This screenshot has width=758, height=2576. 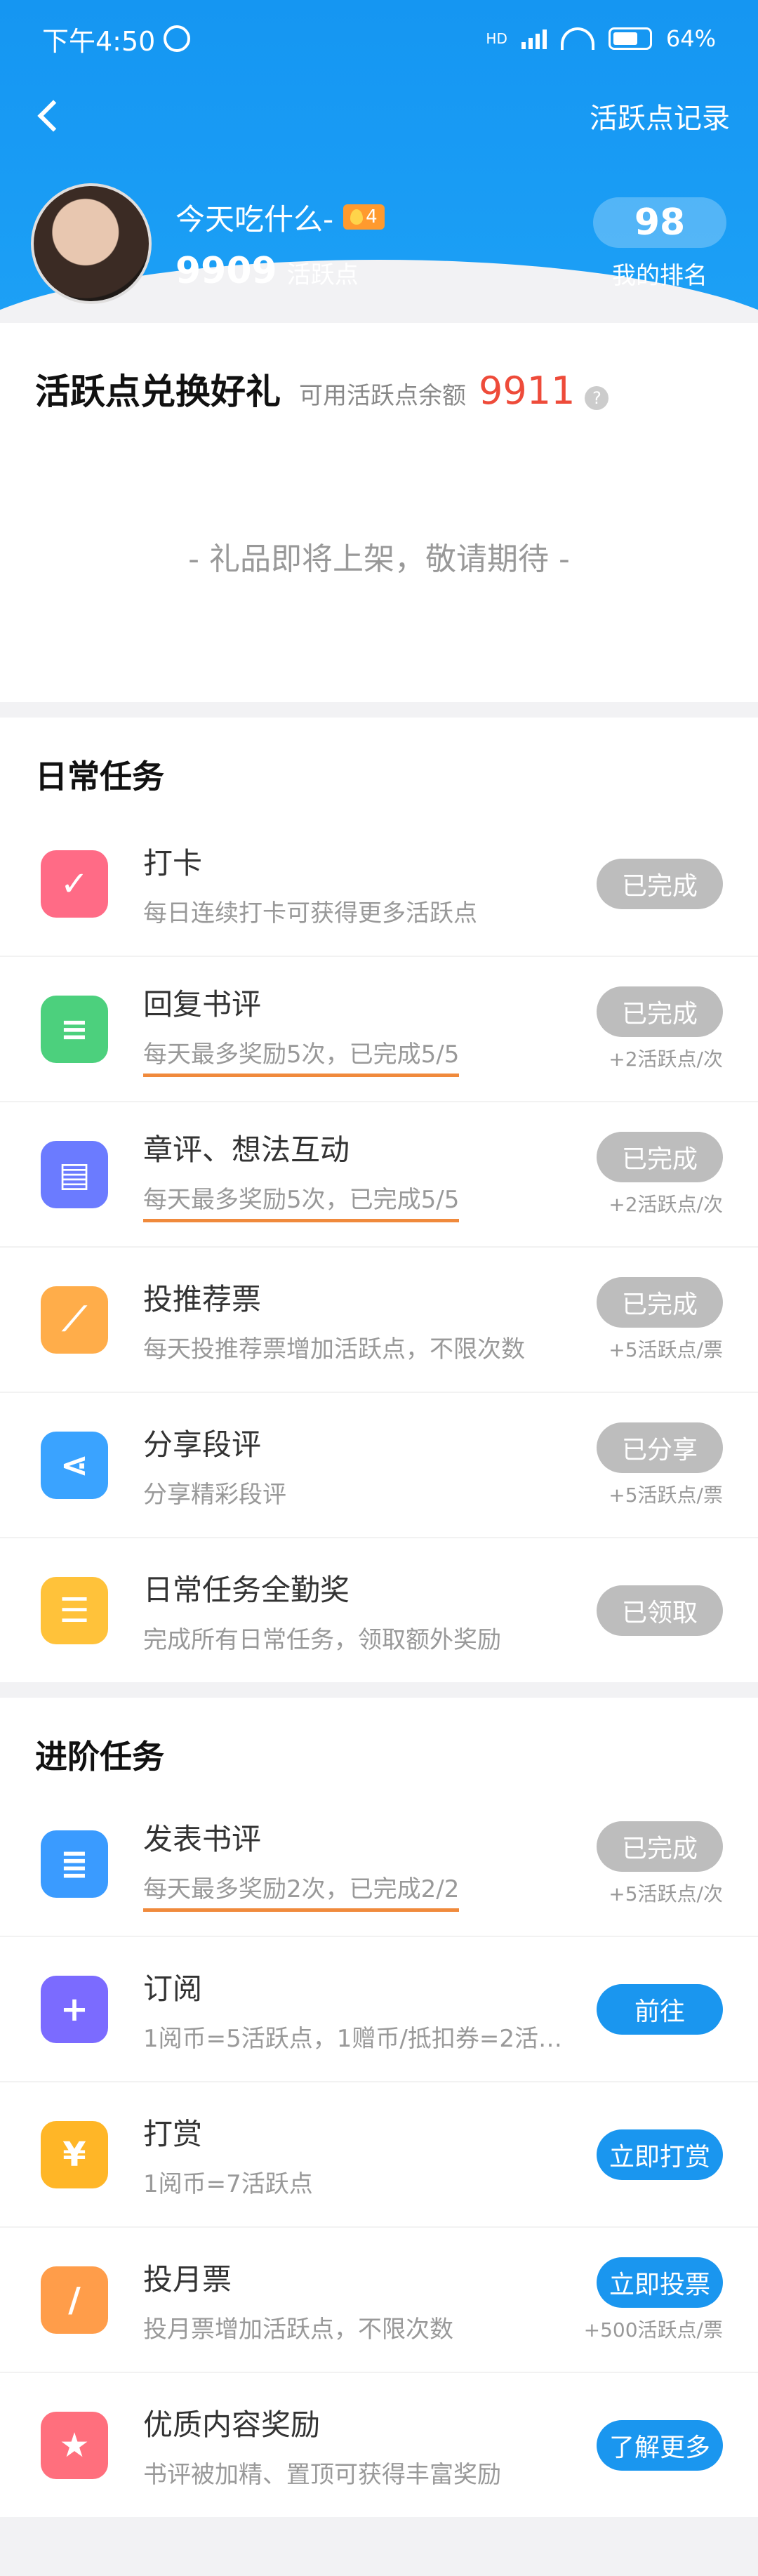 What do you see at coordinates (74, 2300) in the screenshot?
I see `month-ticket-icon: /` at bounding box center [74, 2300].